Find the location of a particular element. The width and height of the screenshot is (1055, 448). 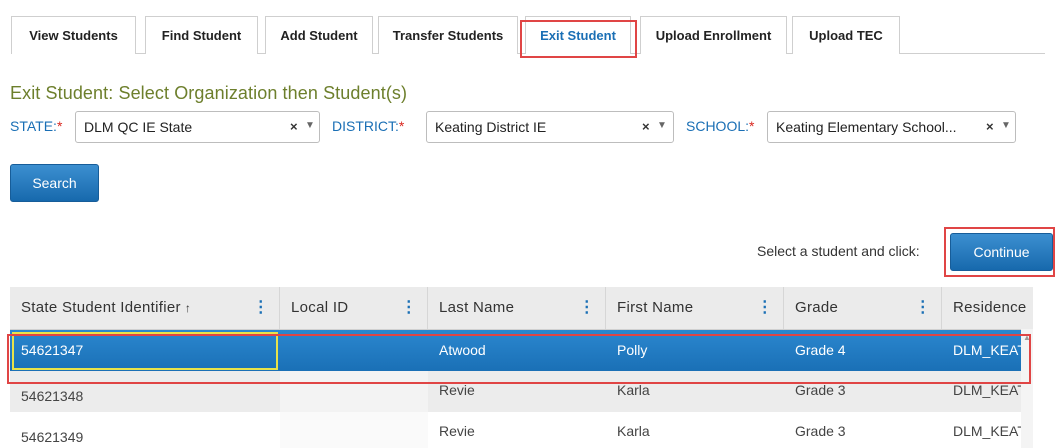

column-header-state-student-identifier: State Student Identifier ↑ ⋮ is located at coordinates (145, 308).